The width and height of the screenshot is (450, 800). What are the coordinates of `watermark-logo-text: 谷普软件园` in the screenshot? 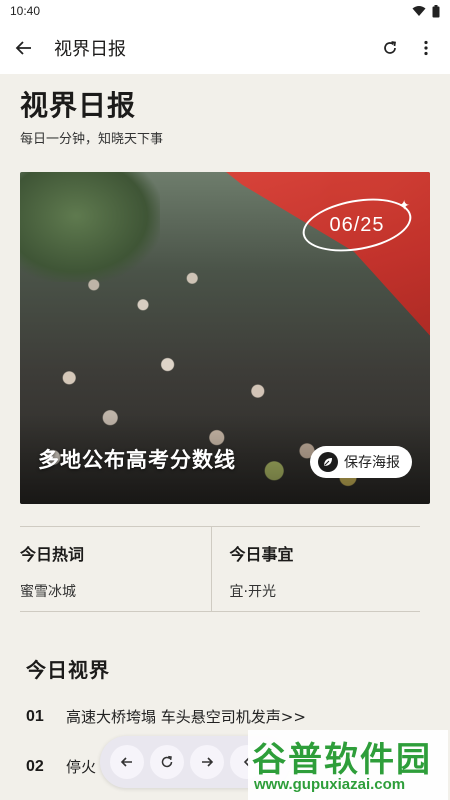 It's located at (342, 760).